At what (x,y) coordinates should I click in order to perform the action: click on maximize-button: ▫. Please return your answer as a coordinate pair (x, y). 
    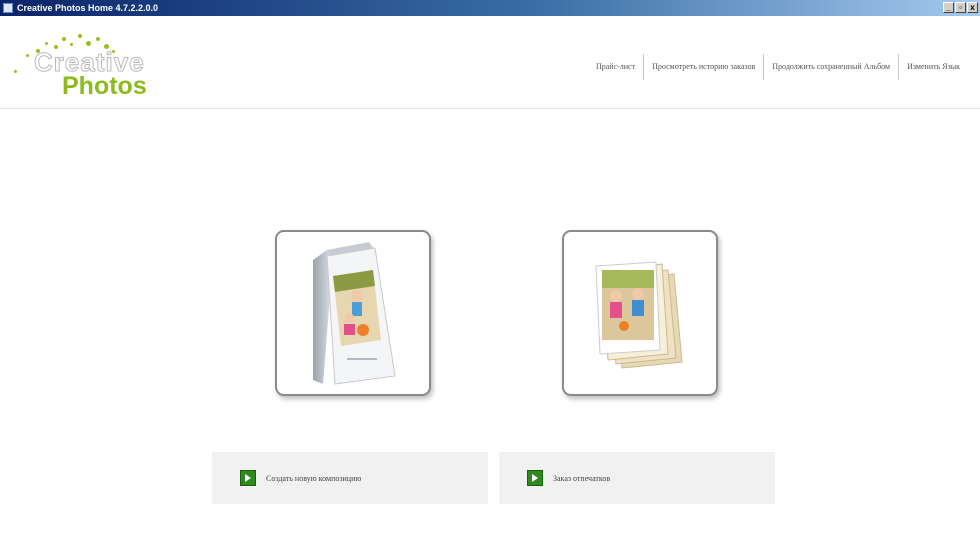
    Looking at the image, I should click on (960, 7).